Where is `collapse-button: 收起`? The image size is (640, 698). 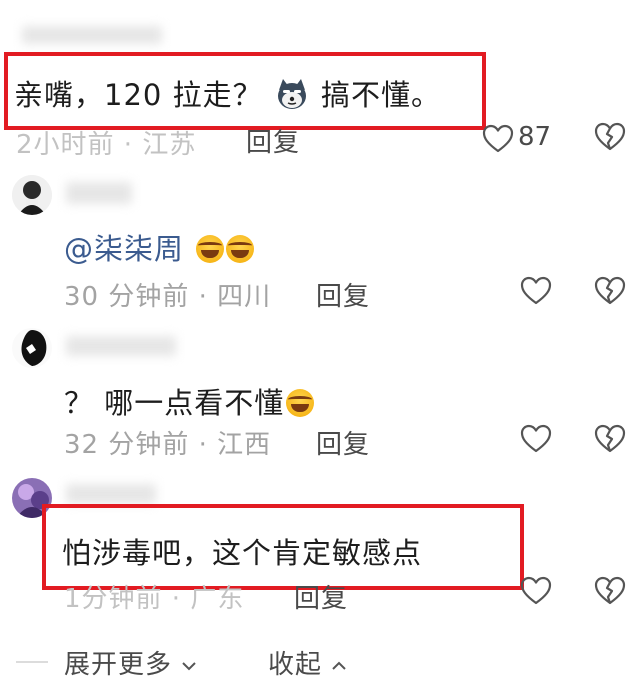
collapse-button: 收起 is located at coordinates (307, 662).